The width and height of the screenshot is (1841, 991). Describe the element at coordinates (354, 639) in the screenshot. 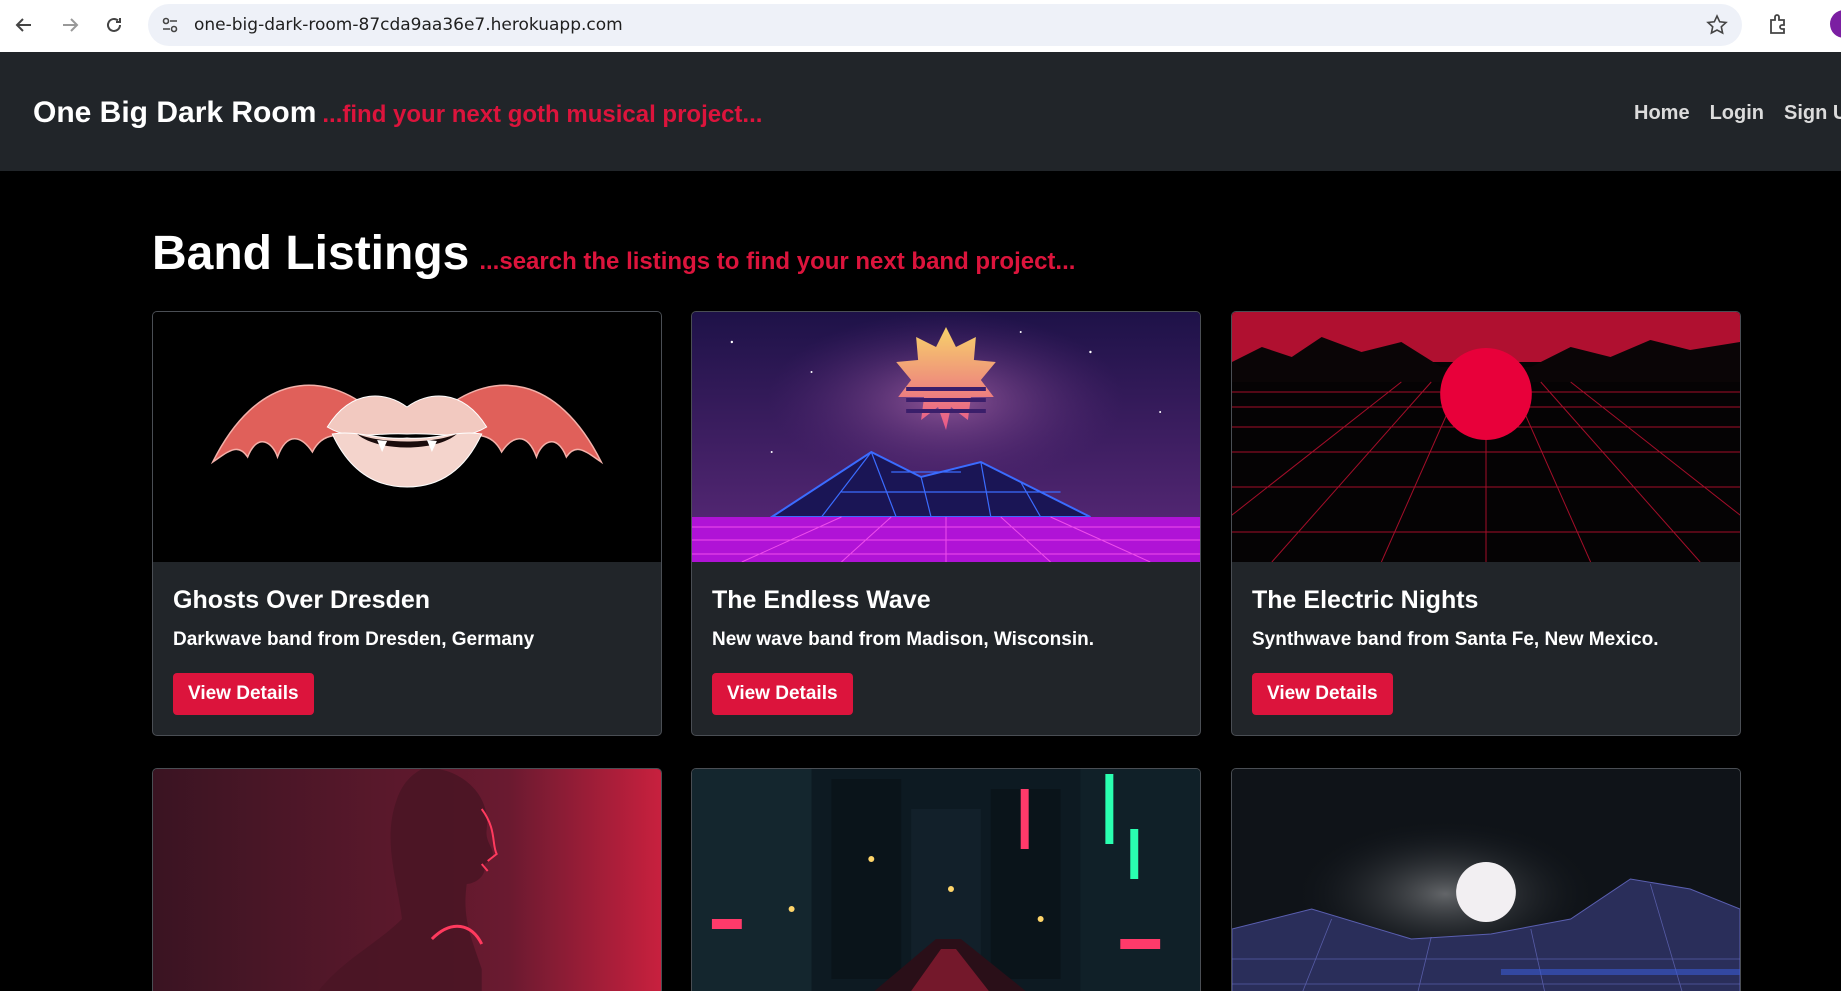

I see `band-description: Darkwave band from Dresden, Germany` at that location.